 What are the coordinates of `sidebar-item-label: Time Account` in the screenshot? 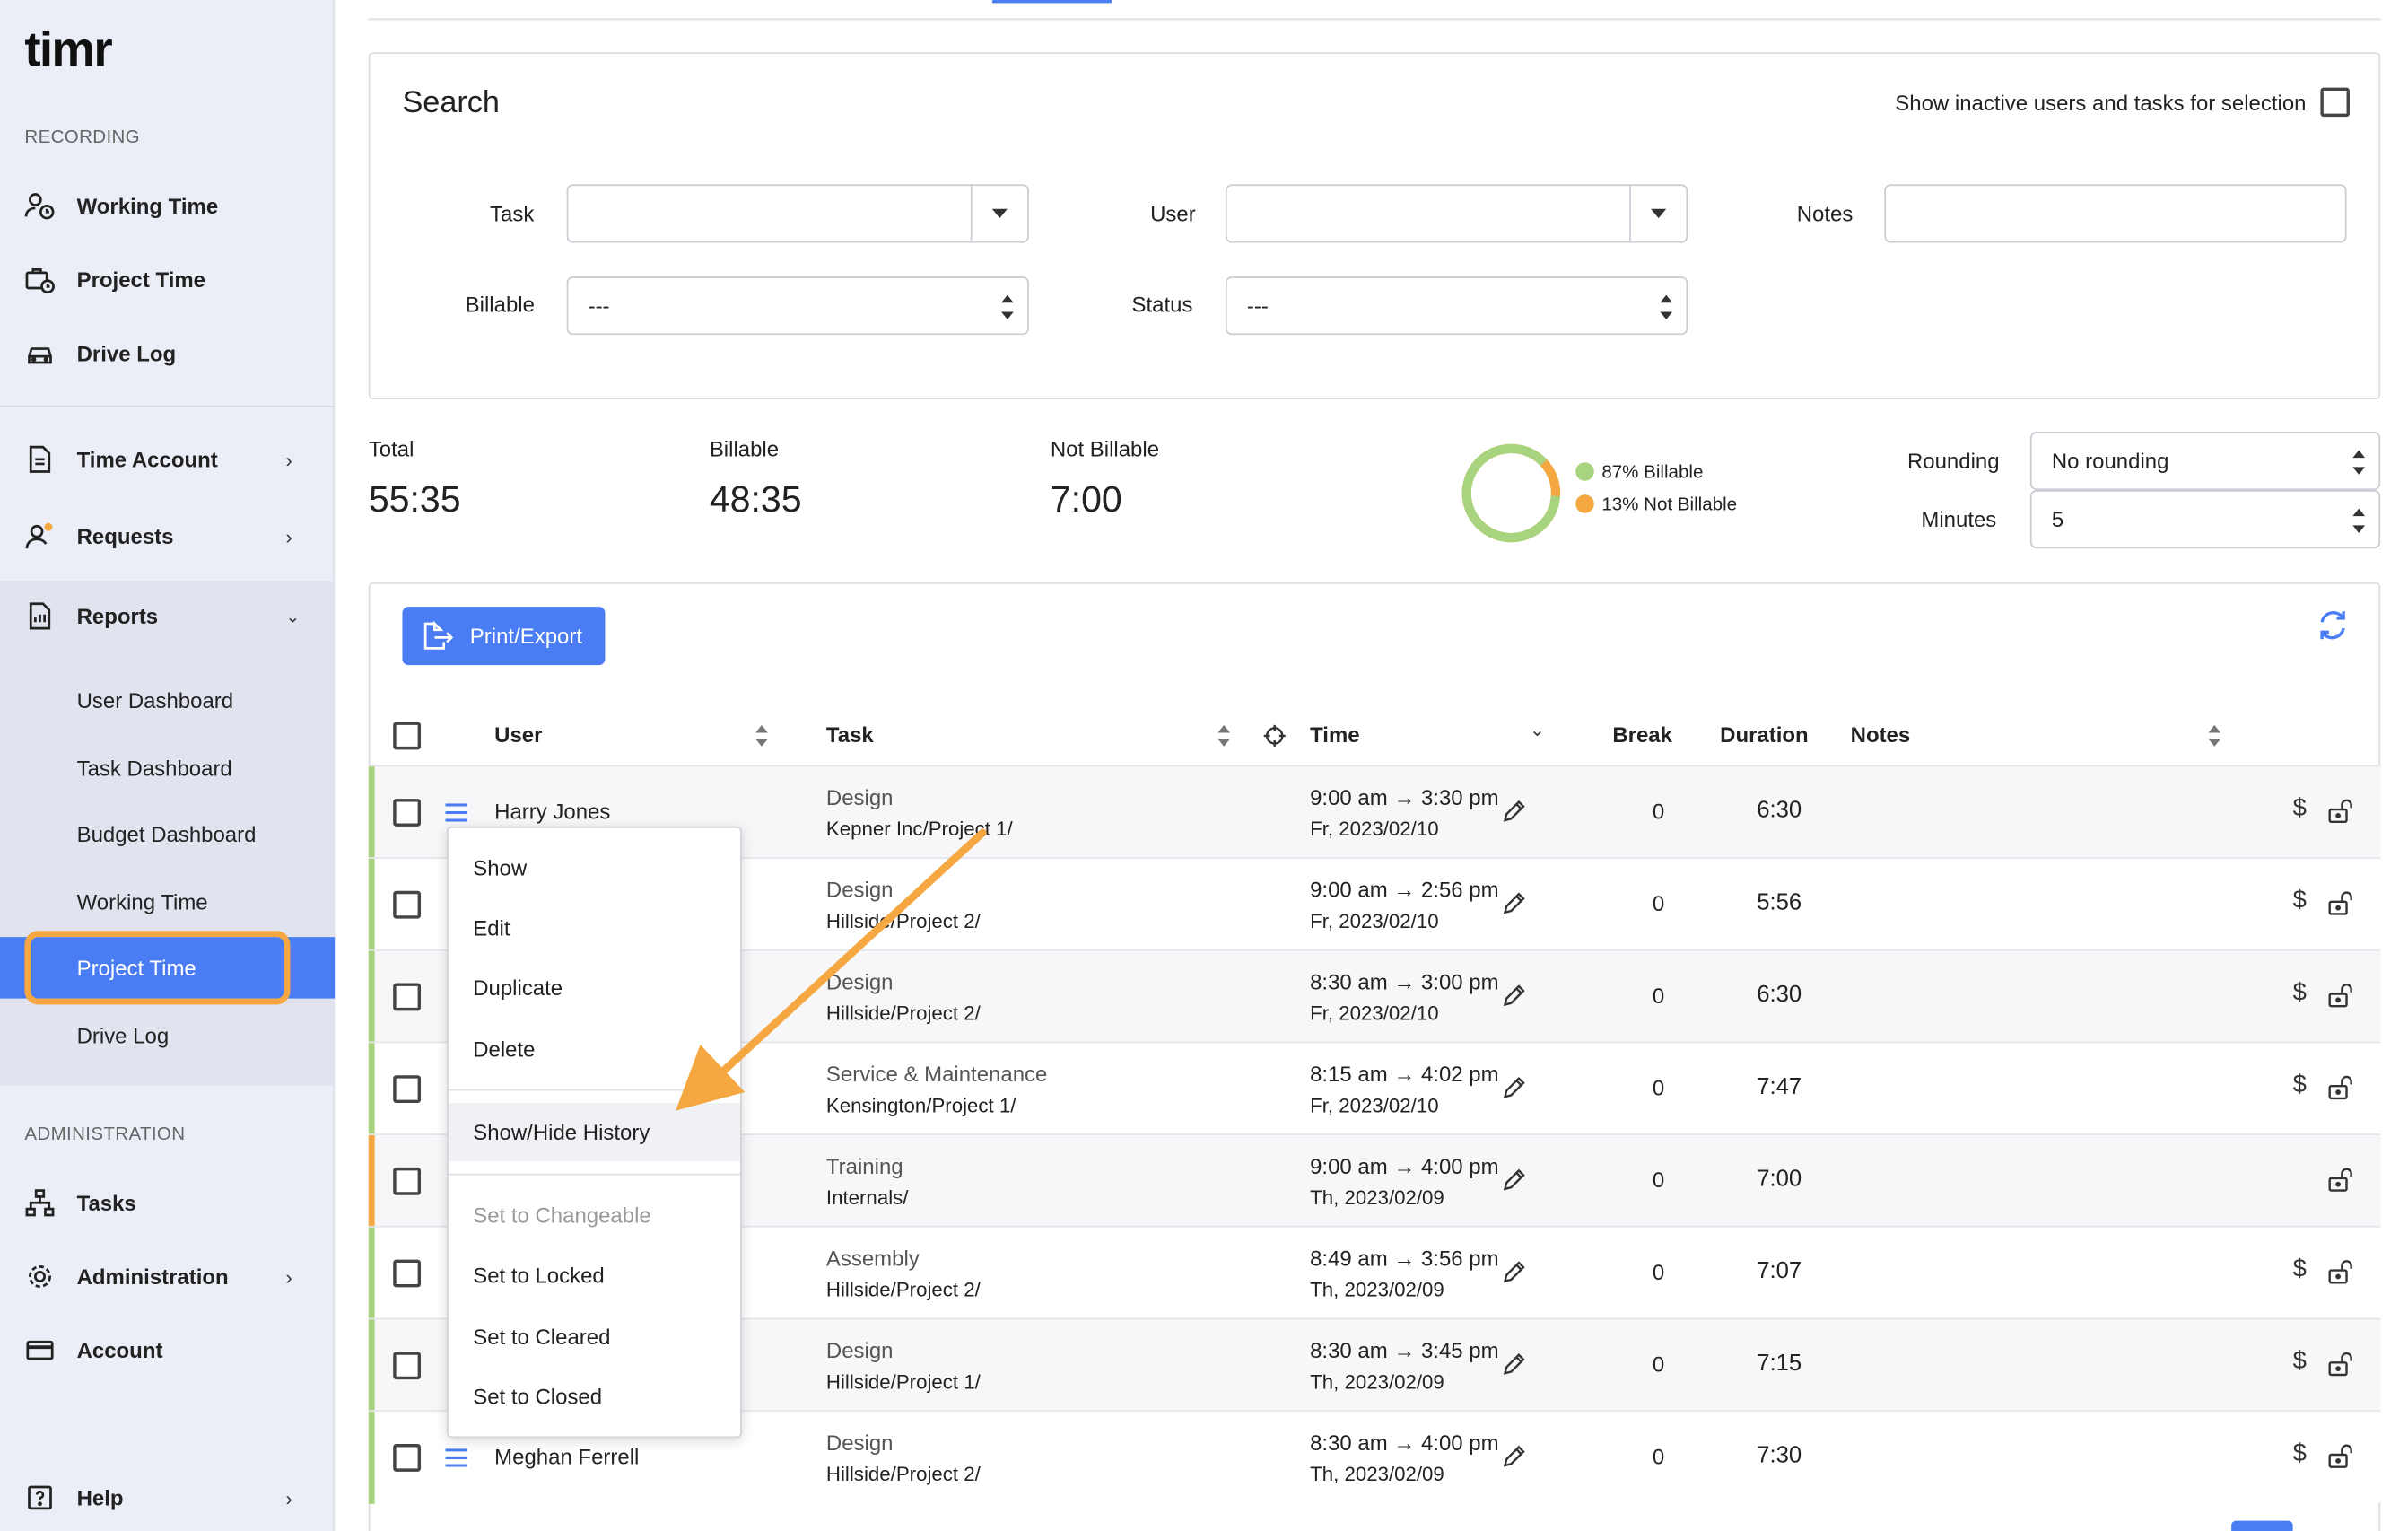 It's located at (147, 460).